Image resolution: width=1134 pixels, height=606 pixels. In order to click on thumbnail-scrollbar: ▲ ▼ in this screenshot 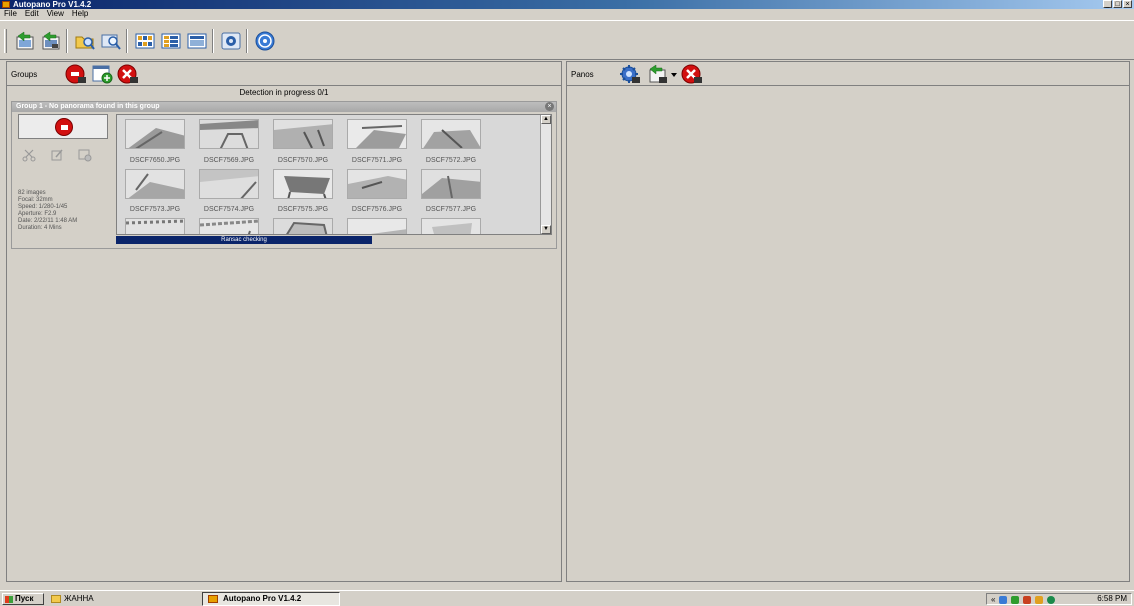, I will do `click(545, 174)`.